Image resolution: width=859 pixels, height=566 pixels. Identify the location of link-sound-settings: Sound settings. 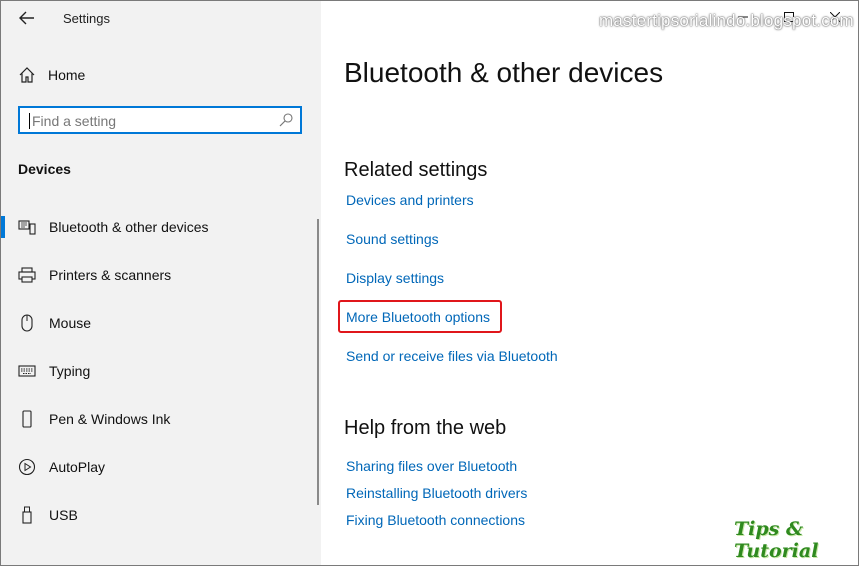
(392, 239).